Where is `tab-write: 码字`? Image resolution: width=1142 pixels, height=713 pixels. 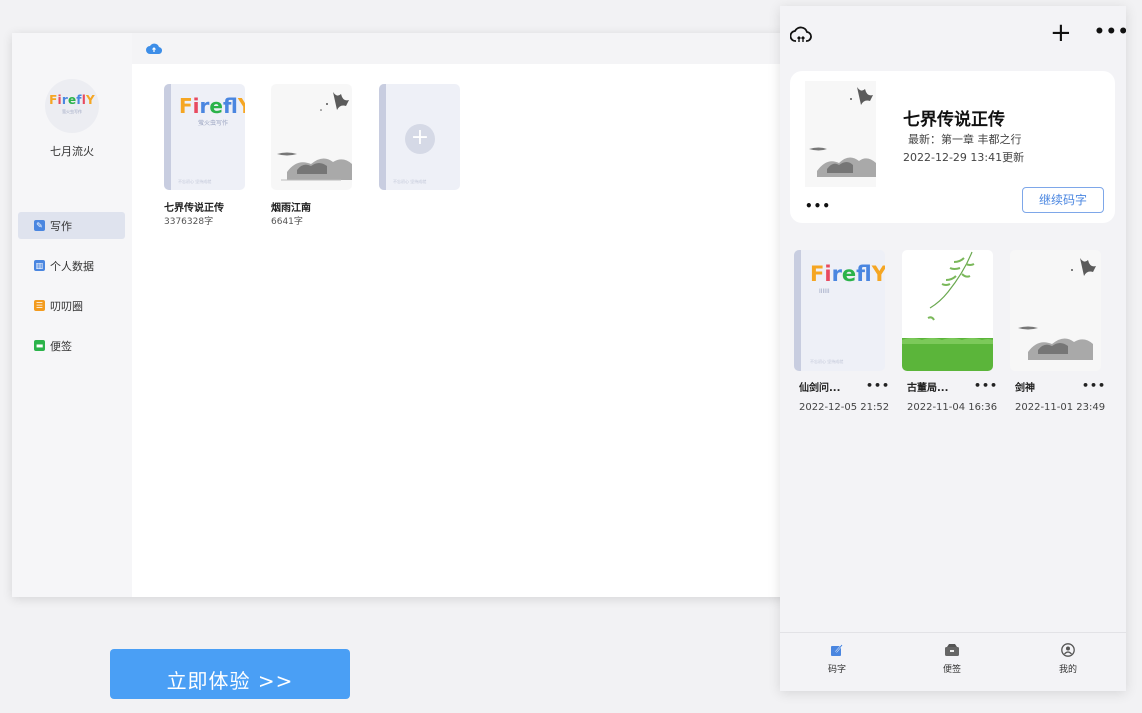
tab-write: 码字 is located at coordinates (837, 659).